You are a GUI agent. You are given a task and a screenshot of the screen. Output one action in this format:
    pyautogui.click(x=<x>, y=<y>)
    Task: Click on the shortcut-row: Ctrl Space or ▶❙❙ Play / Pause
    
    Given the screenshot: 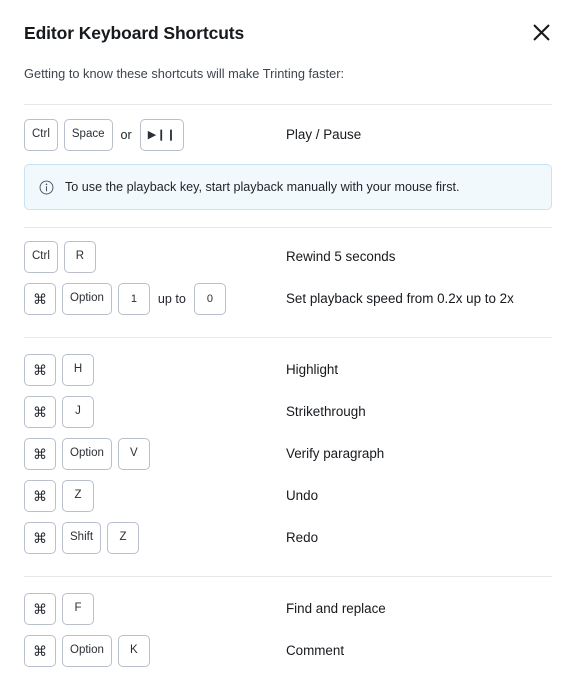 What is the action you would take?
    pyautogui.click(x=288, y=135)
    